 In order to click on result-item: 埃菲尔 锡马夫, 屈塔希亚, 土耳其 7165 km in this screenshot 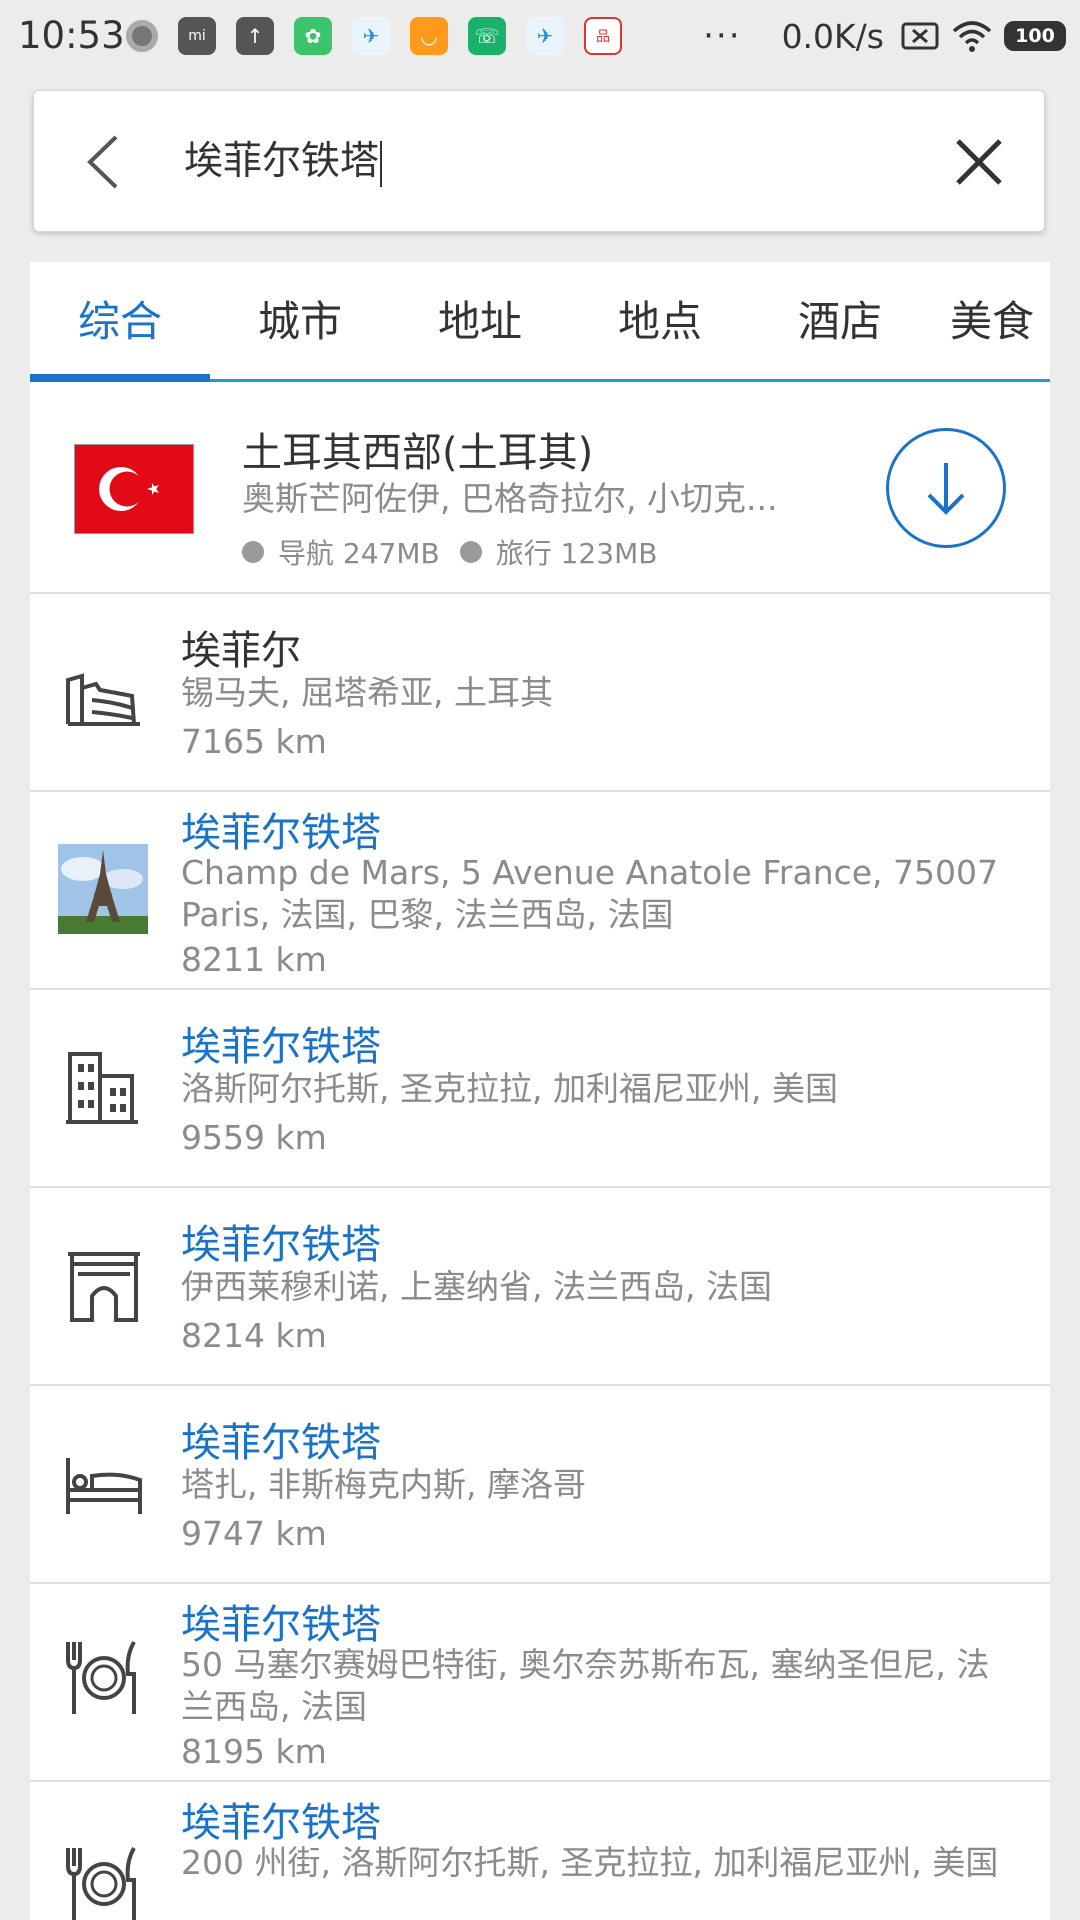, I will do `click(540, 693)`.